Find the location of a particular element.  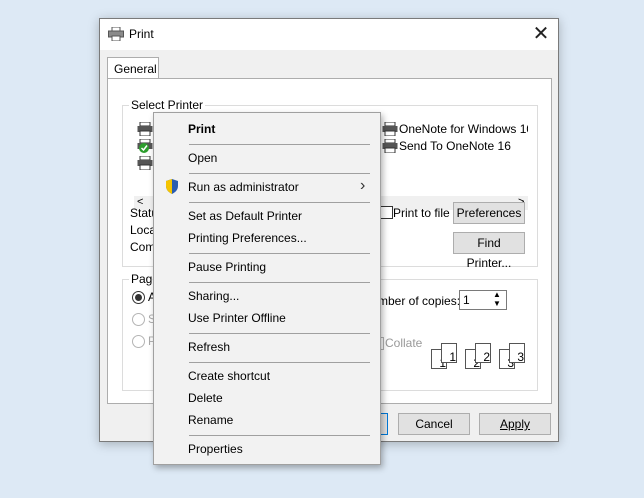

apply-button-label: Apply is located at coordinates (515, 424).